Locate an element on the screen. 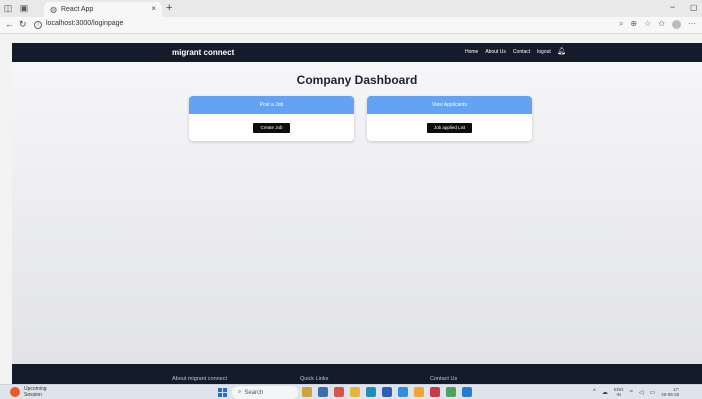  job-applied-list-button: Job applied List is located at coordinates (449, 127).